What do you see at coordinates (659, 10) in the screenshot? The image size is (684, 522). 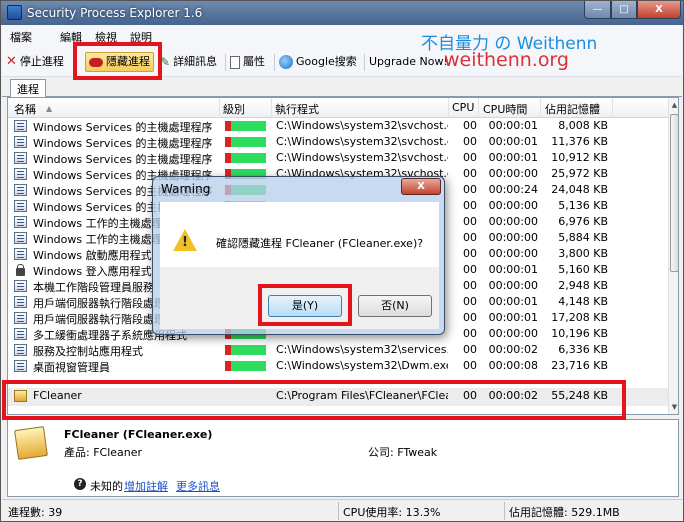 I see `close-button: X` at bounding box center [659, 10].